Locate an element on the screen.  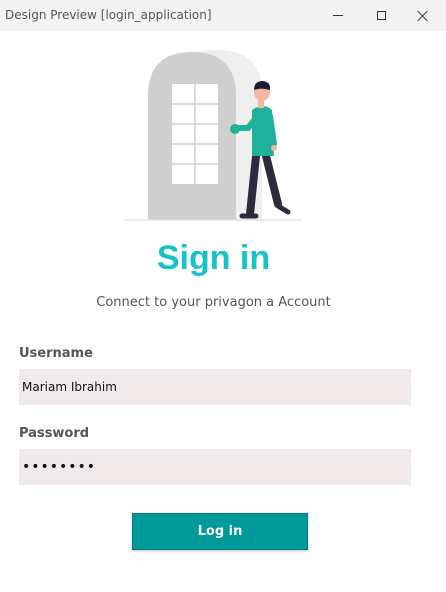
maximize-icon is located at coordinates (381, 15).